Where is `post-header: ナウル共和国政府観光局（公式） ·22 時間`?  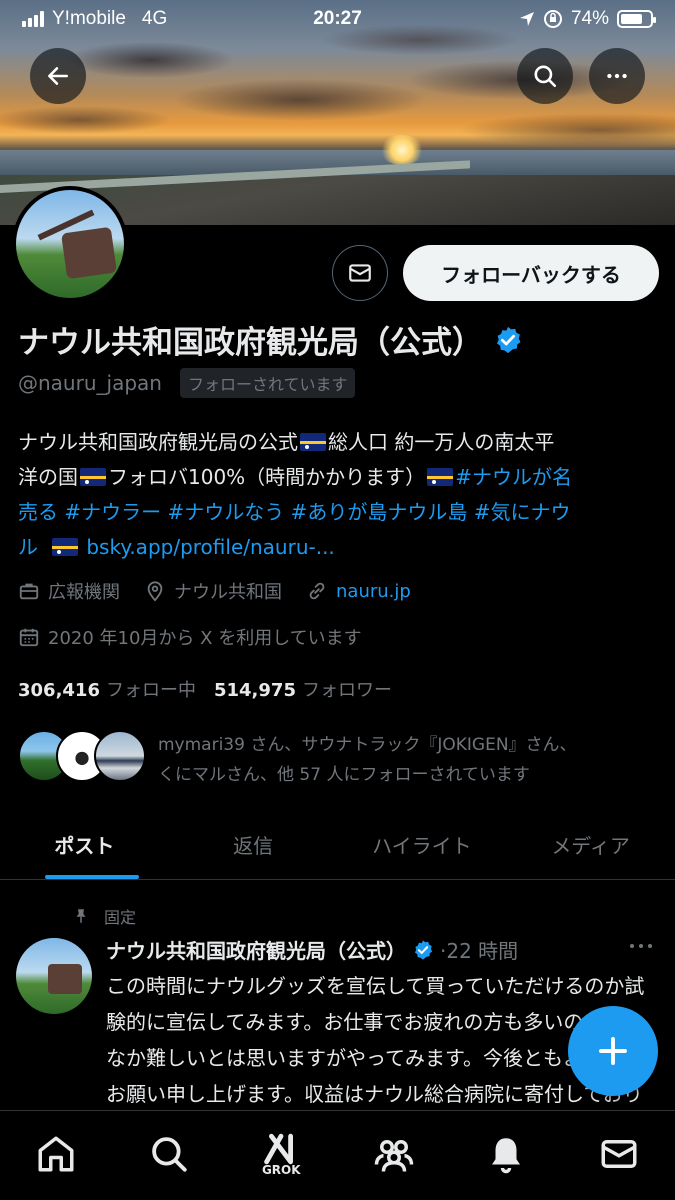 post-header: ナウル共和国政府観光局（公式） ·22 時間 is located at coordinates (312, 949).